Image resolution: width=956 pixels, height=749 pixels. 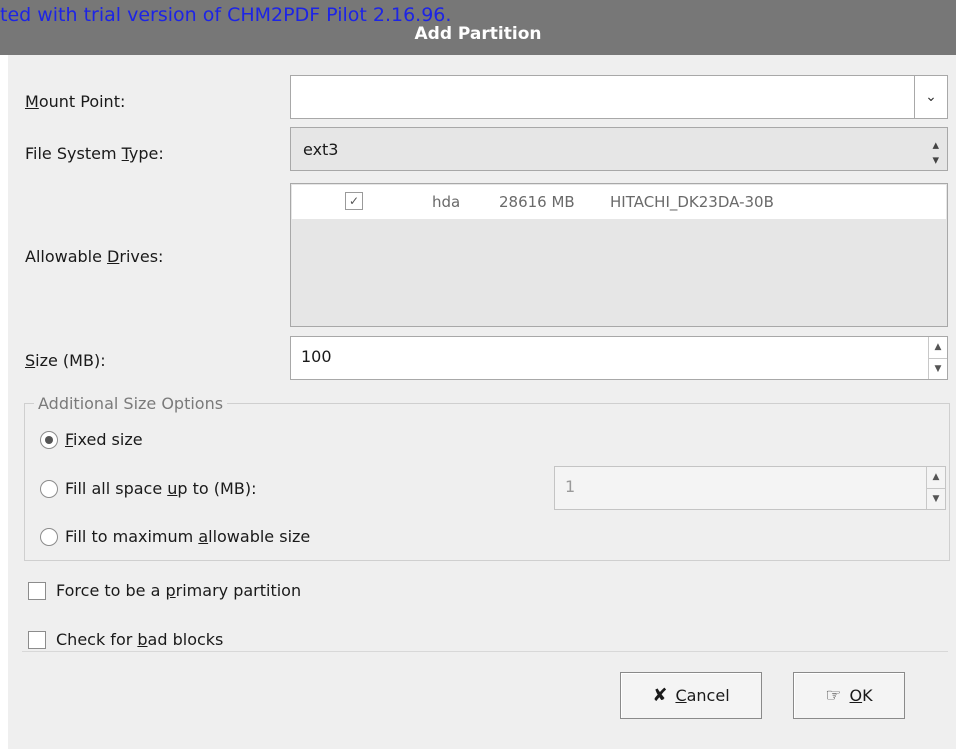 What do you see at coordinates (94, 153) in the screenshot?
I see `fs-type-label: File System Type:` at bounding box center [94, 153].